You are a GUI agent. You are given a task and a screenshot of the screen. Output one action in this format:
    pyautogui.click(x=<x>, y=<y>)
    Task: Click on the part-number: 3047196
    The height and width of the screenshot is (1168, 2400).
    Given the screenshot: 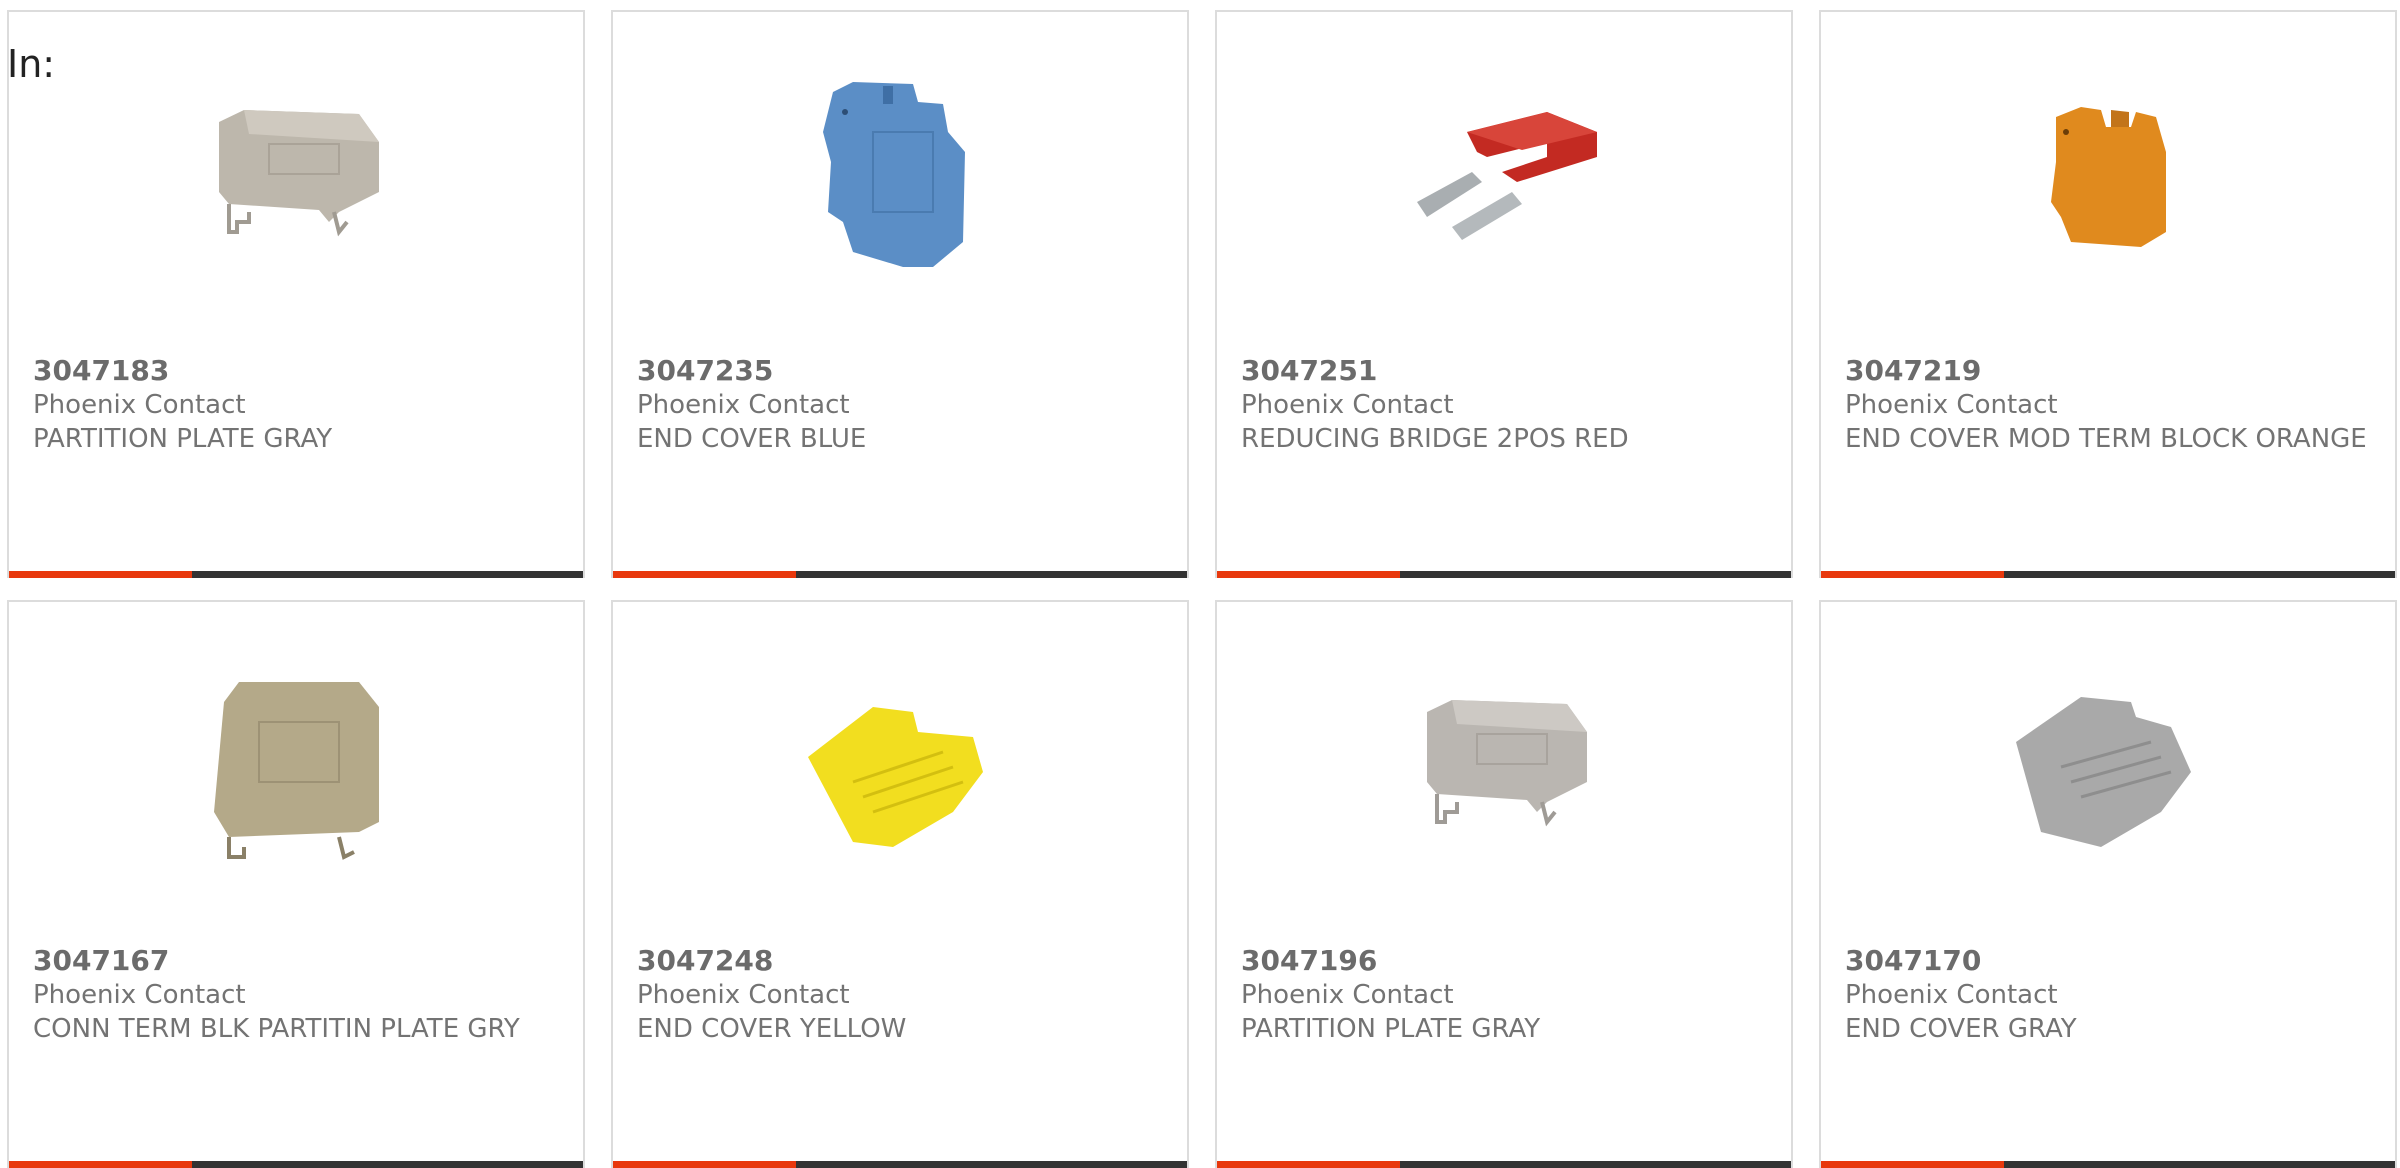 What is the action you would take?
    pyautogui.click(x=1506, y=961)
    